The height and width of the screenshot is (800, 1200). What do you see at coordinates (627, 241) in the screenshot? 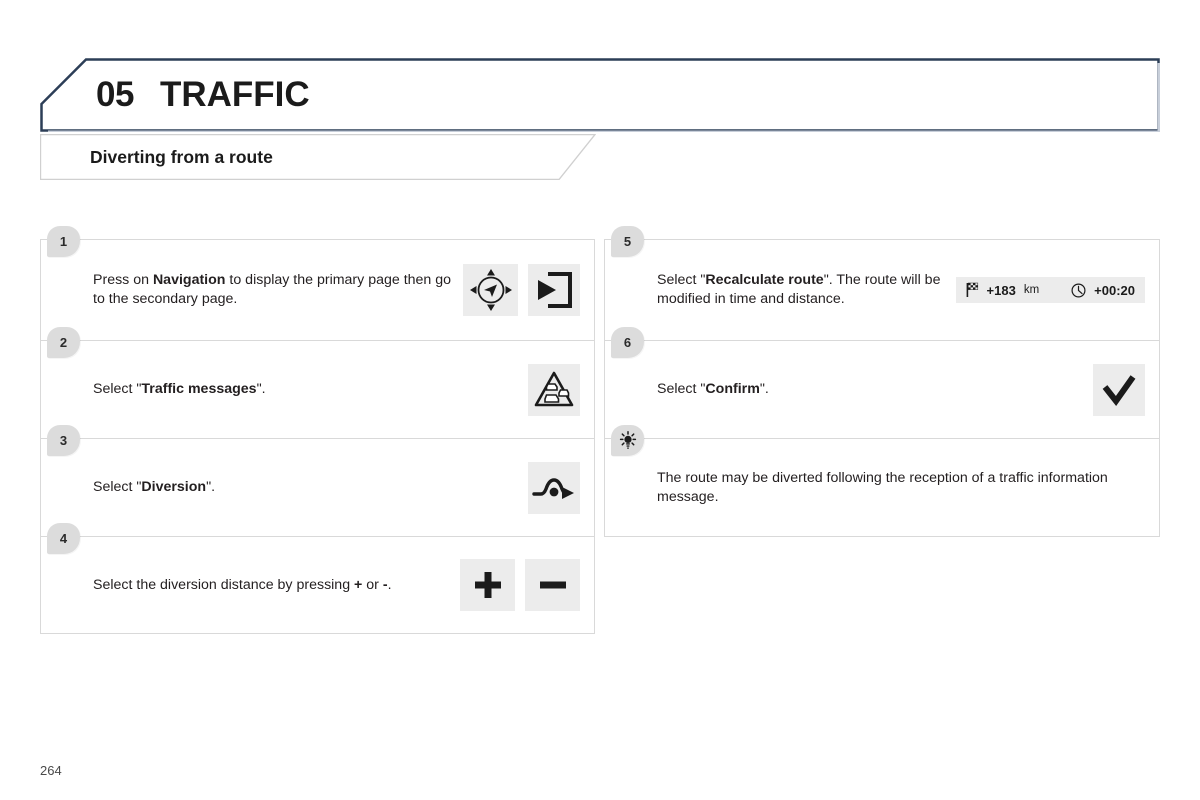
I see `step-badge-5: 5` at bounding box center [627, 241].